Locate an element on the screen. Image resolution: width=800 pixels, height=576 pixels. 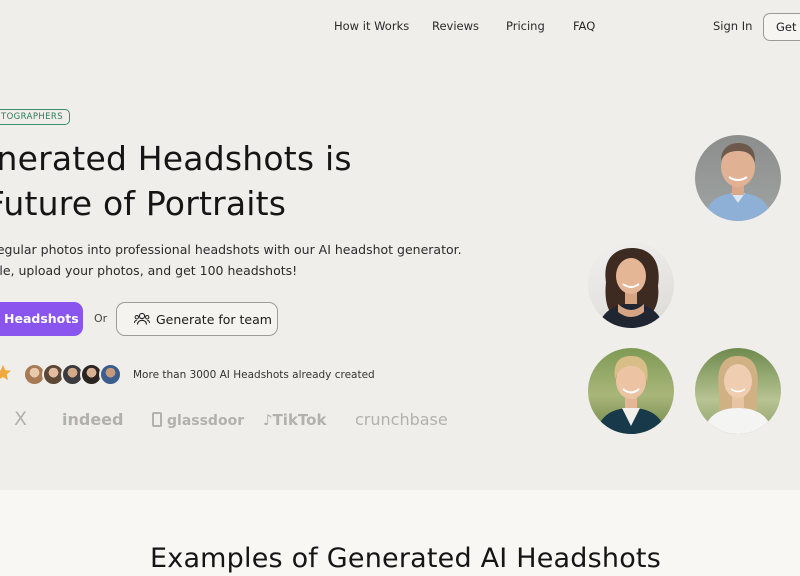
or-label: Or is located at coordinates (101, 318).